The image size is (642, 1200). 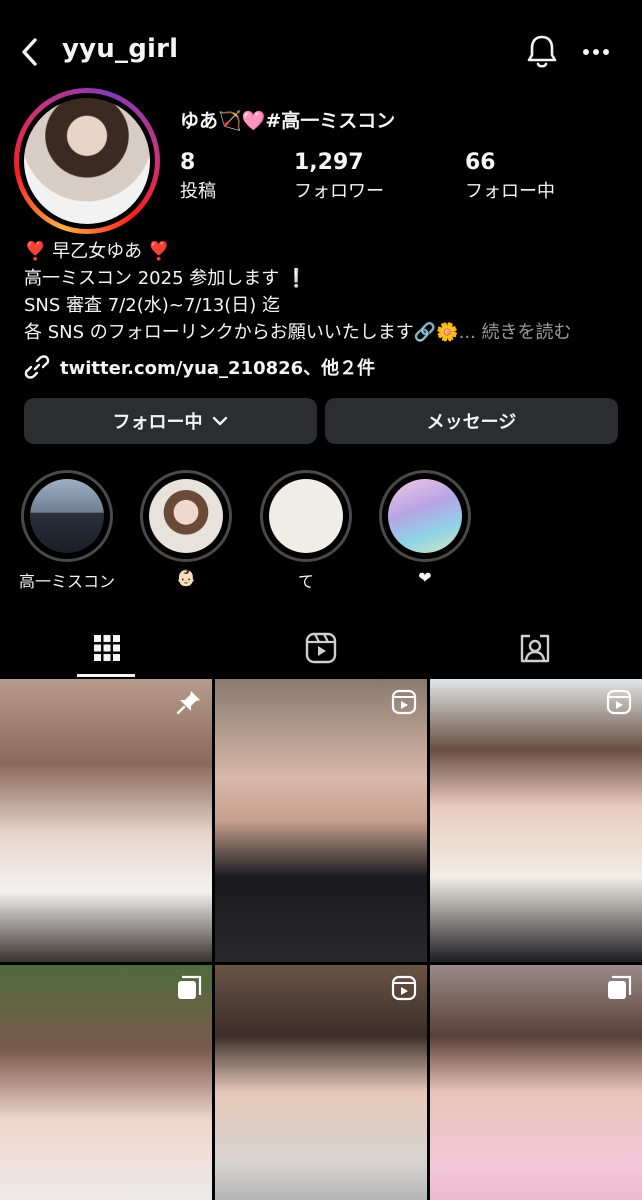 I want to click on grid-icon, so click(x=107, y=648).